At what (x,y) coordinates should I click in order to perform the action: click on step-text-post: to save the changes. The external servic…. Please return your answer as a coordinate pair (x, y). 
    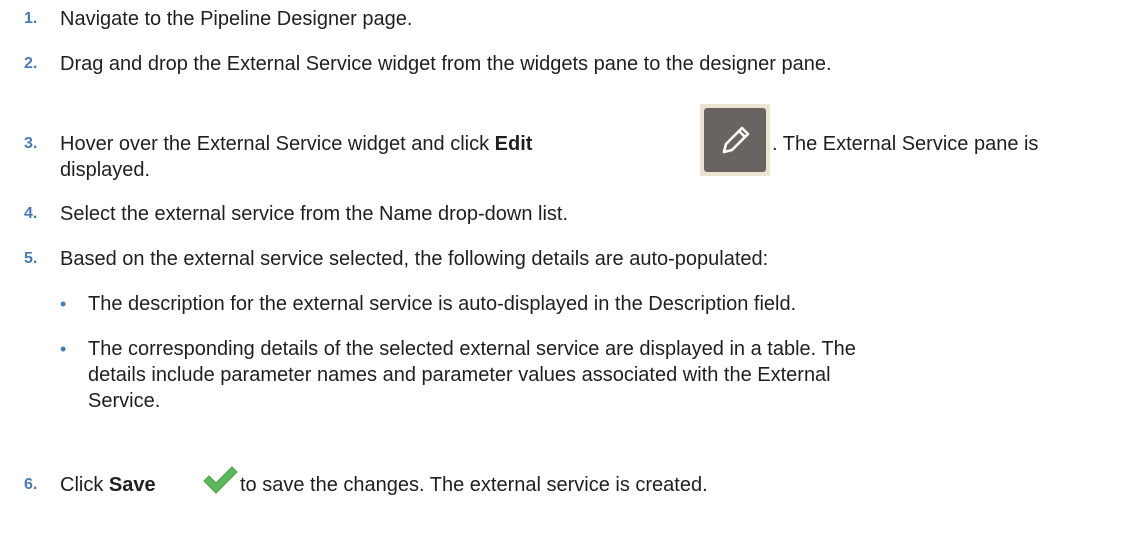
    Looking at the image, I should click on (474, 485).